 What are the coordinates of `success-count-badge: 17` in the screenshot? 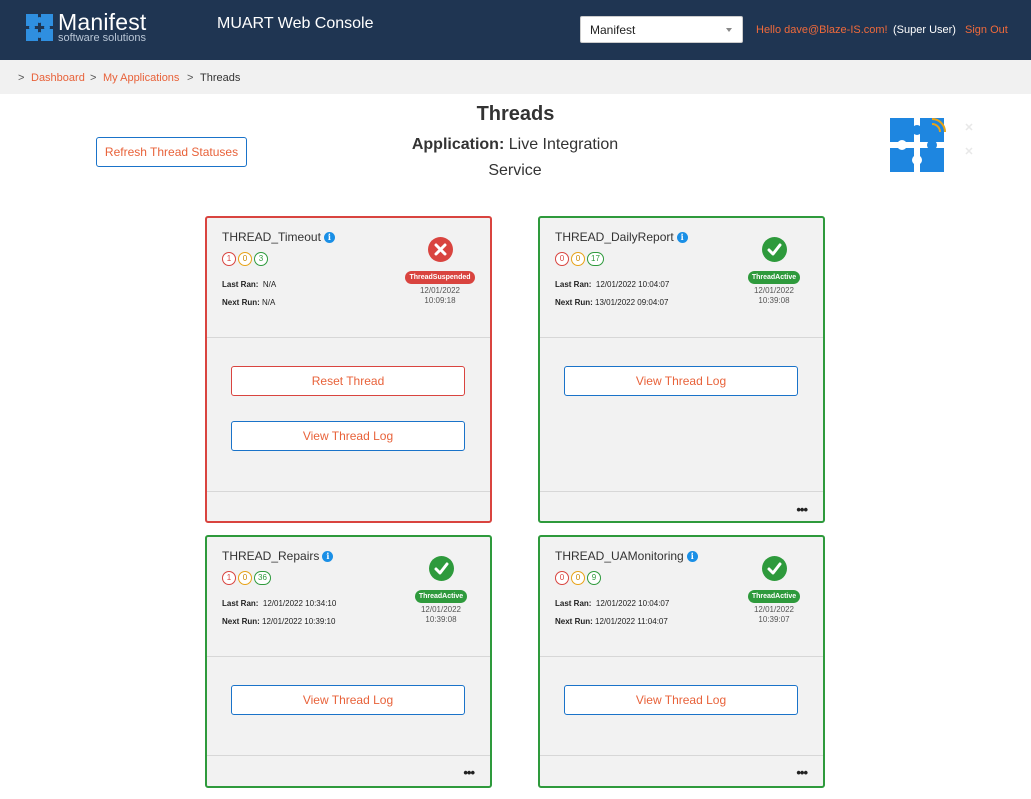 It's located at (595, 259).